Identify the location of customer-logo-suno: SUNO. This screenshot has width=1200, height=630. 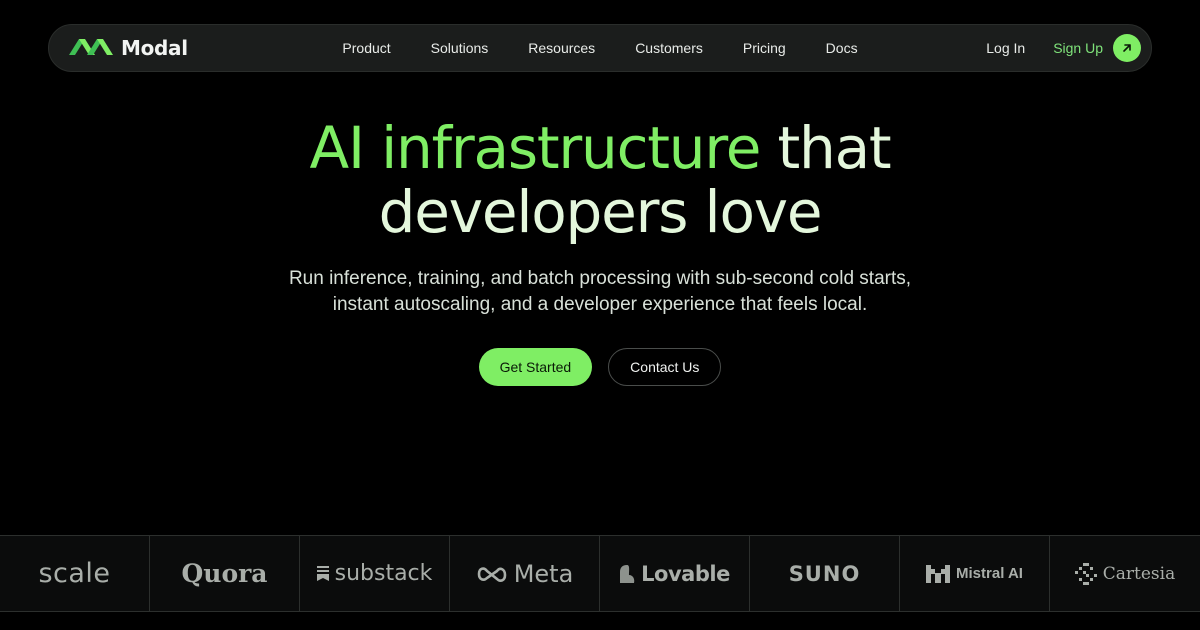
(825, 573).